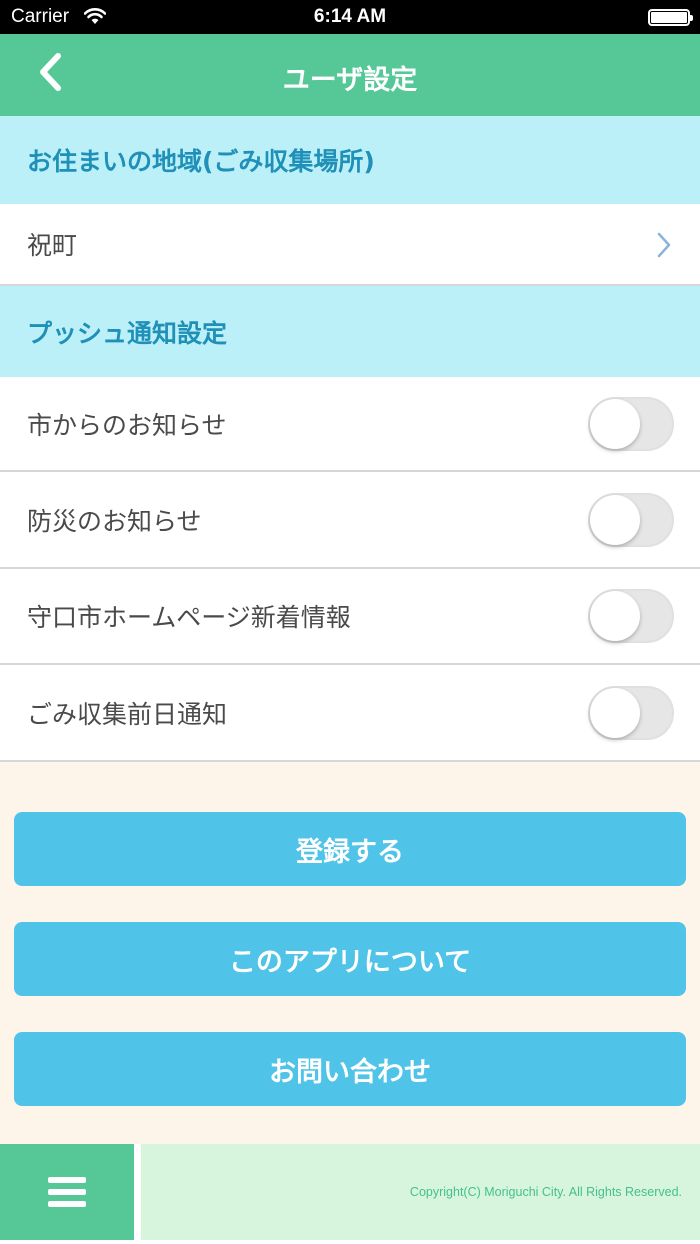 This screenshot has height=1244, width=700. I want to click on battery-icon, so click(670, 17).